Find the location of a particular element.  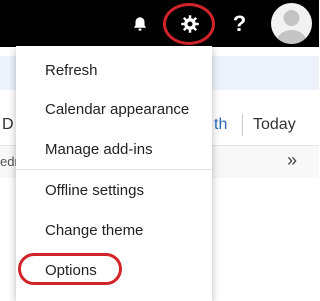

person-icon is located at coordinates (291, 27).